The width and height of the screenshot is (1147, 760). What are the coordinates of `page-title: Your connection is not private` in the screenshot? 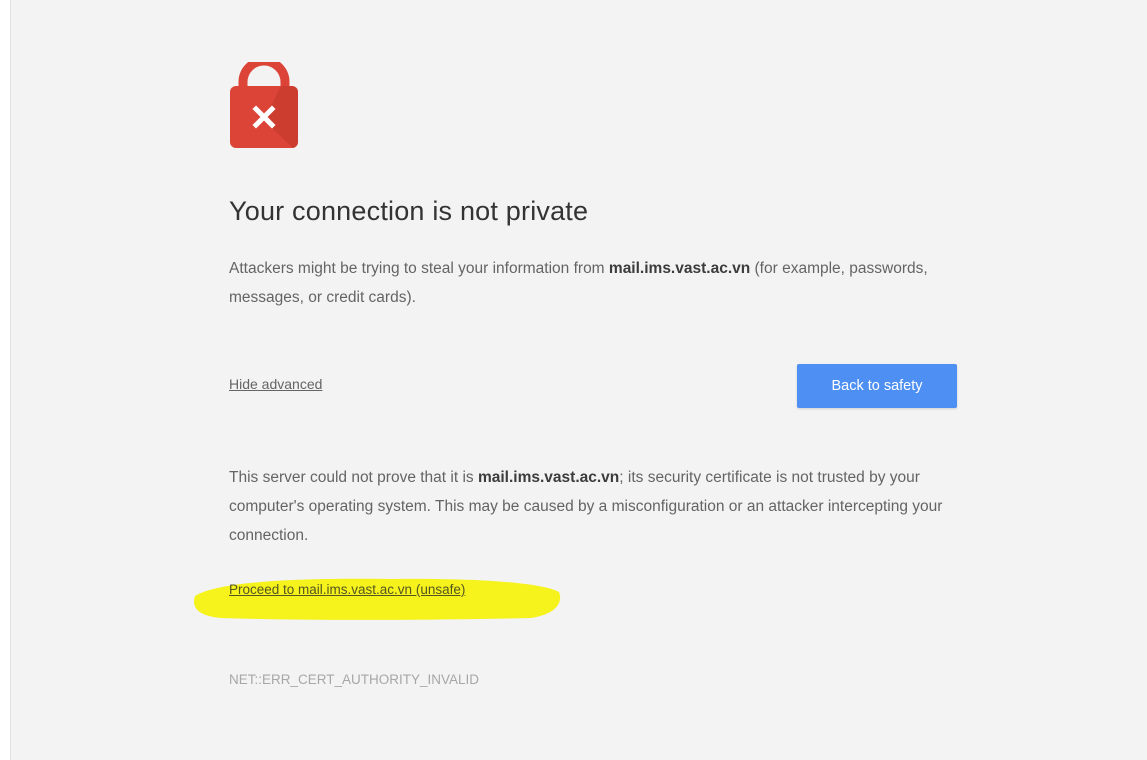 It's located at (409, 211).